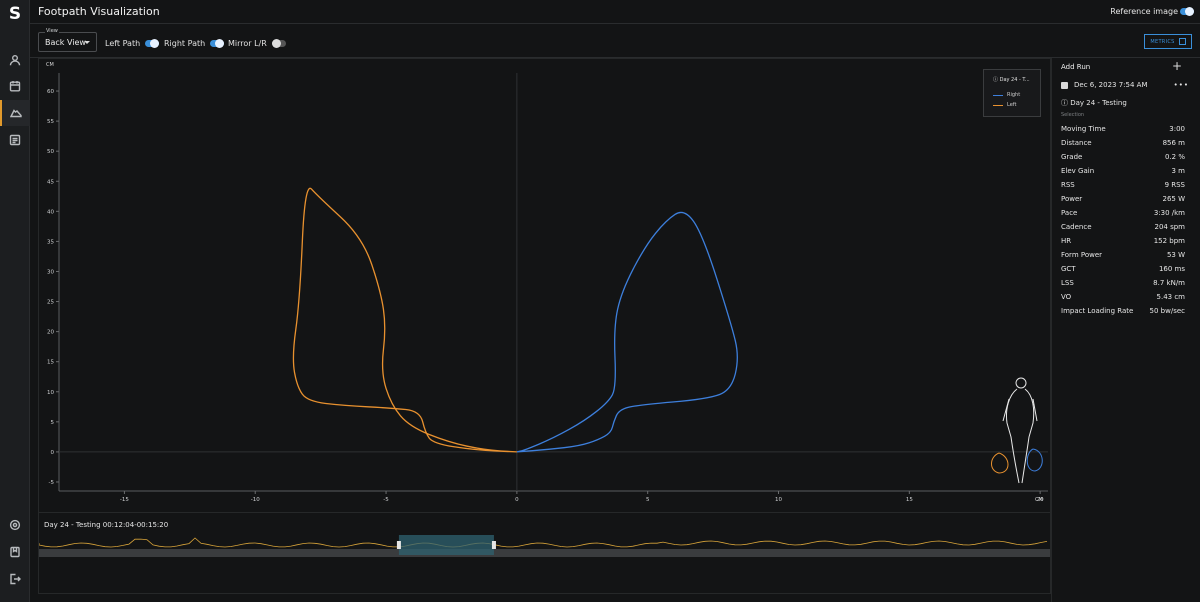 The image size is (1200, 602). Describe the element at coordinates (217, 43) in the screenshot. I see `right-path-toggle` at that location.